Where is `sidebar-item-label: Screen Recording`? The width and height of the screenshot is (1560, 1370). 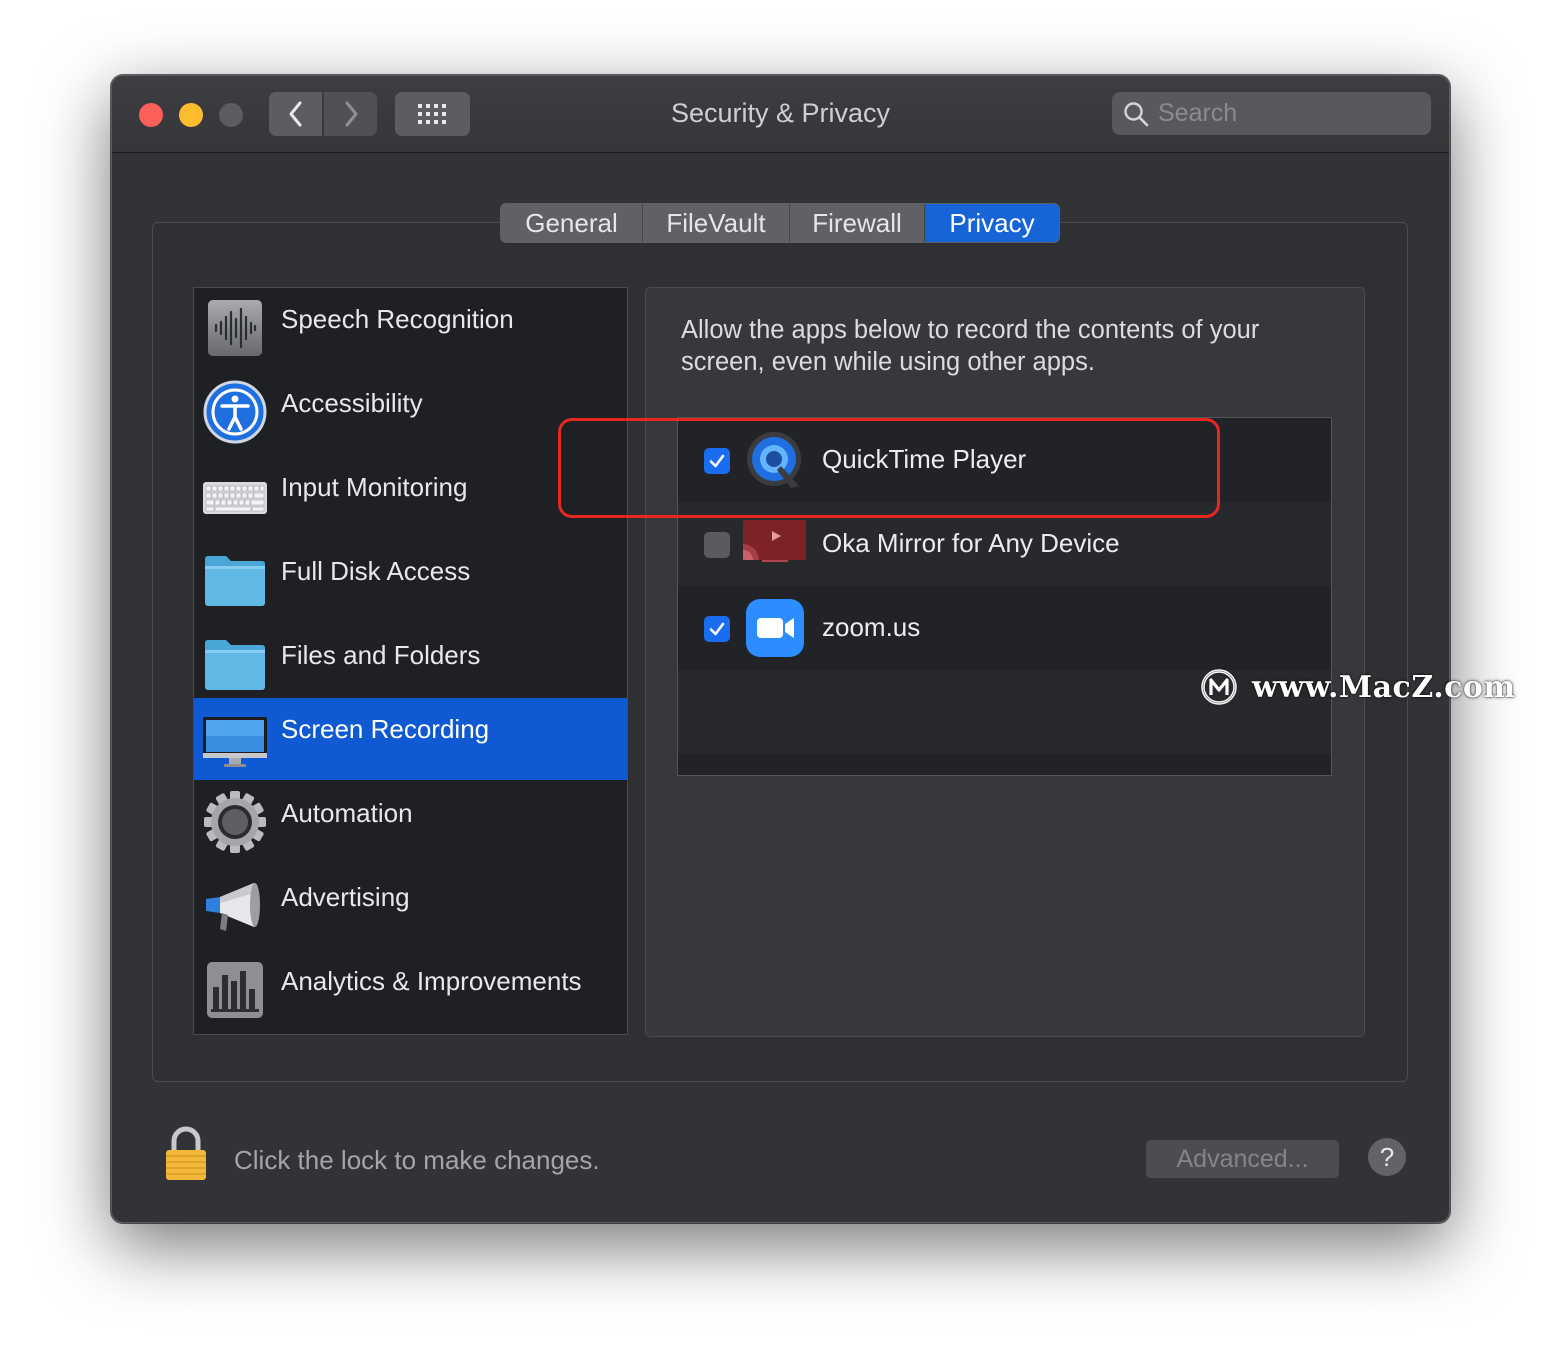
sidebar-item-label: Screen Recording is located at coordinates (385, 729).